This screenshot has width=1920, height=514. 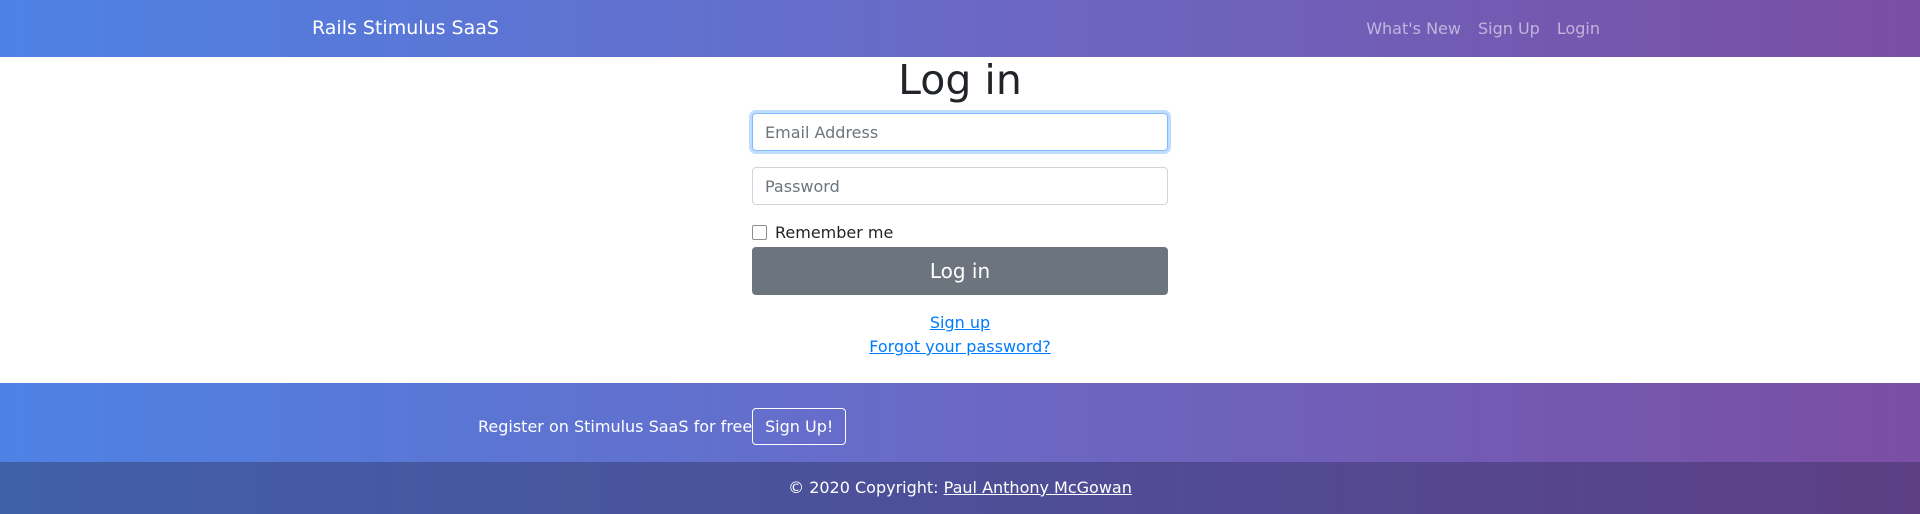 What do you see at coordinates (960, 271) in the screenshot?
I see `login-button: Log in` at bounding box center [960, 271].